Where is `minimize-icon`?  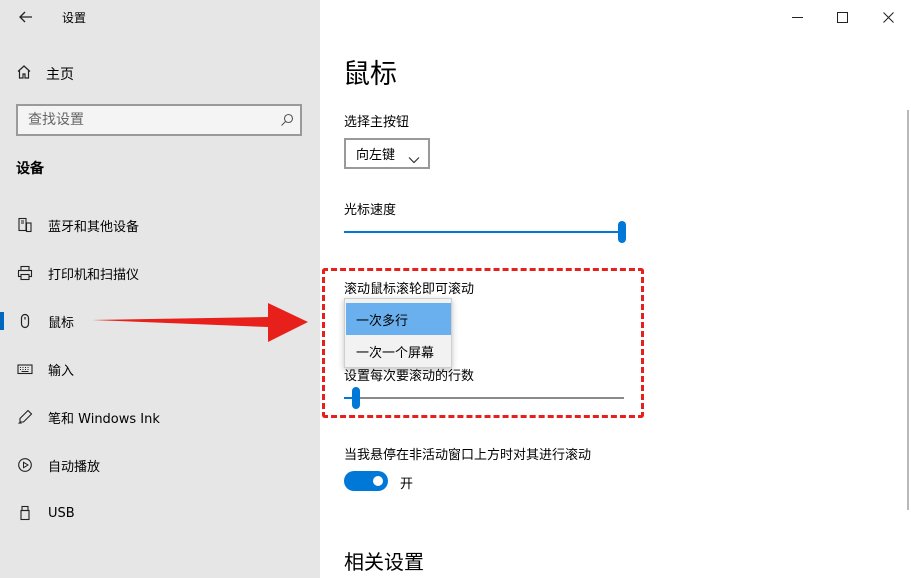 minimize-icon is located at coordinates (797, 17).